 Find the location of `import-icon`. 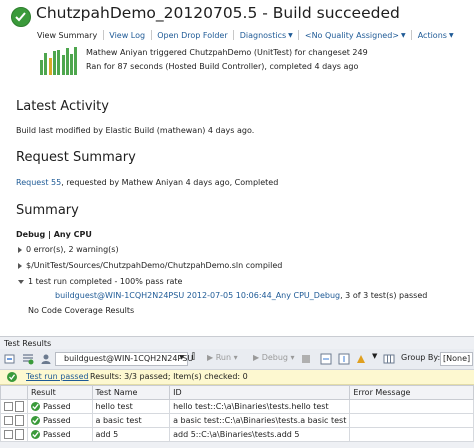

import-icon is located at coordinates (344, 359).